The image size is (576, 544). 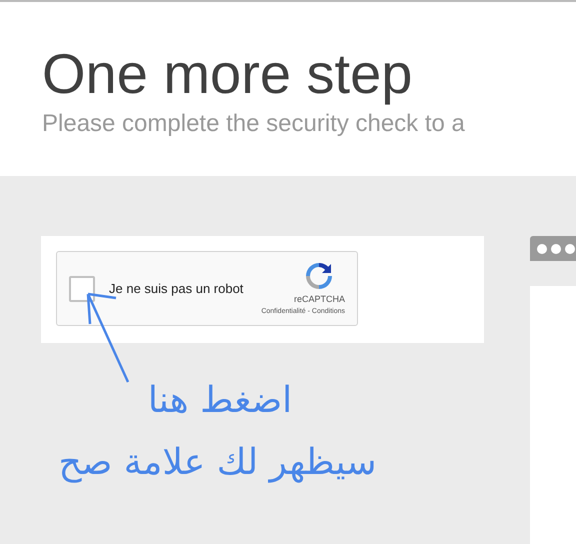 What do you see at coordinates (319, 276) in the screenshot?
I see `recaptcha-logo-icon` at bounding box center [319, 276].